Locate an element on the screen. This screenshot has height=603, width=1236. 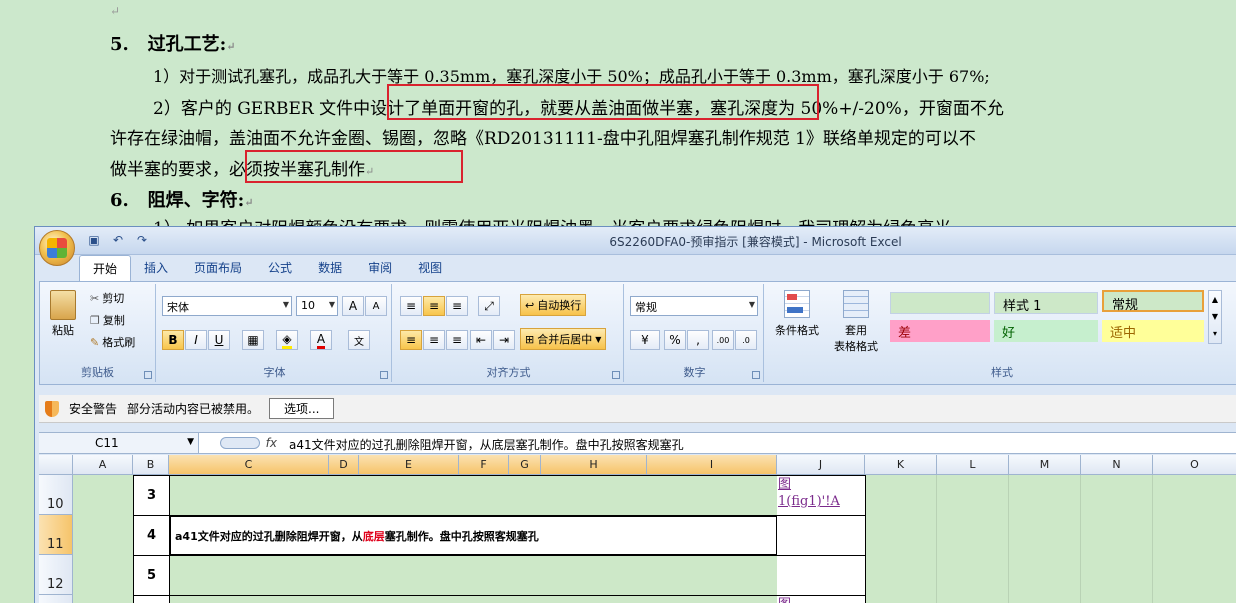
name-box: C11 ▼ is located at coordinates (119, 443).